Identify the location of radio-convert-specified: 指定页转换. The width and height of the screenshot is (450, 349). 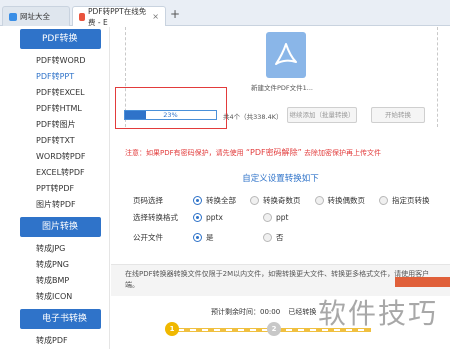
(404, 200).